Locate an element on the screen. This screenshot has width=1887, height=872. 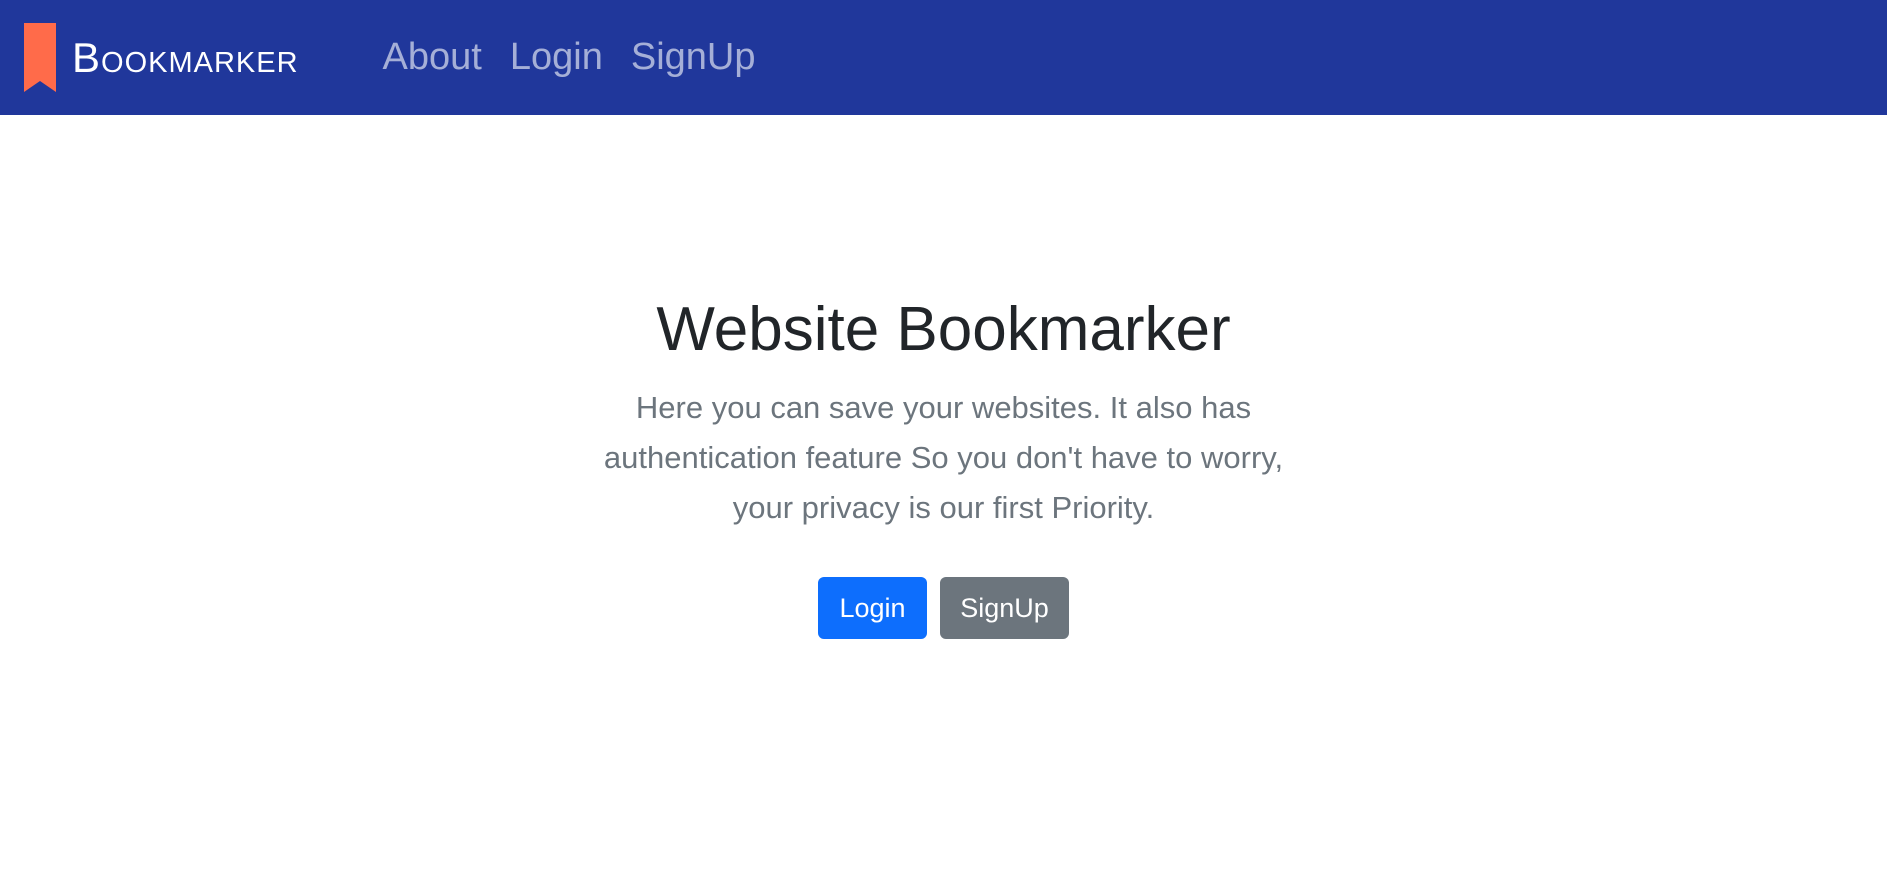
brand-name: Bookmarker is located at coordinates (185, 57).